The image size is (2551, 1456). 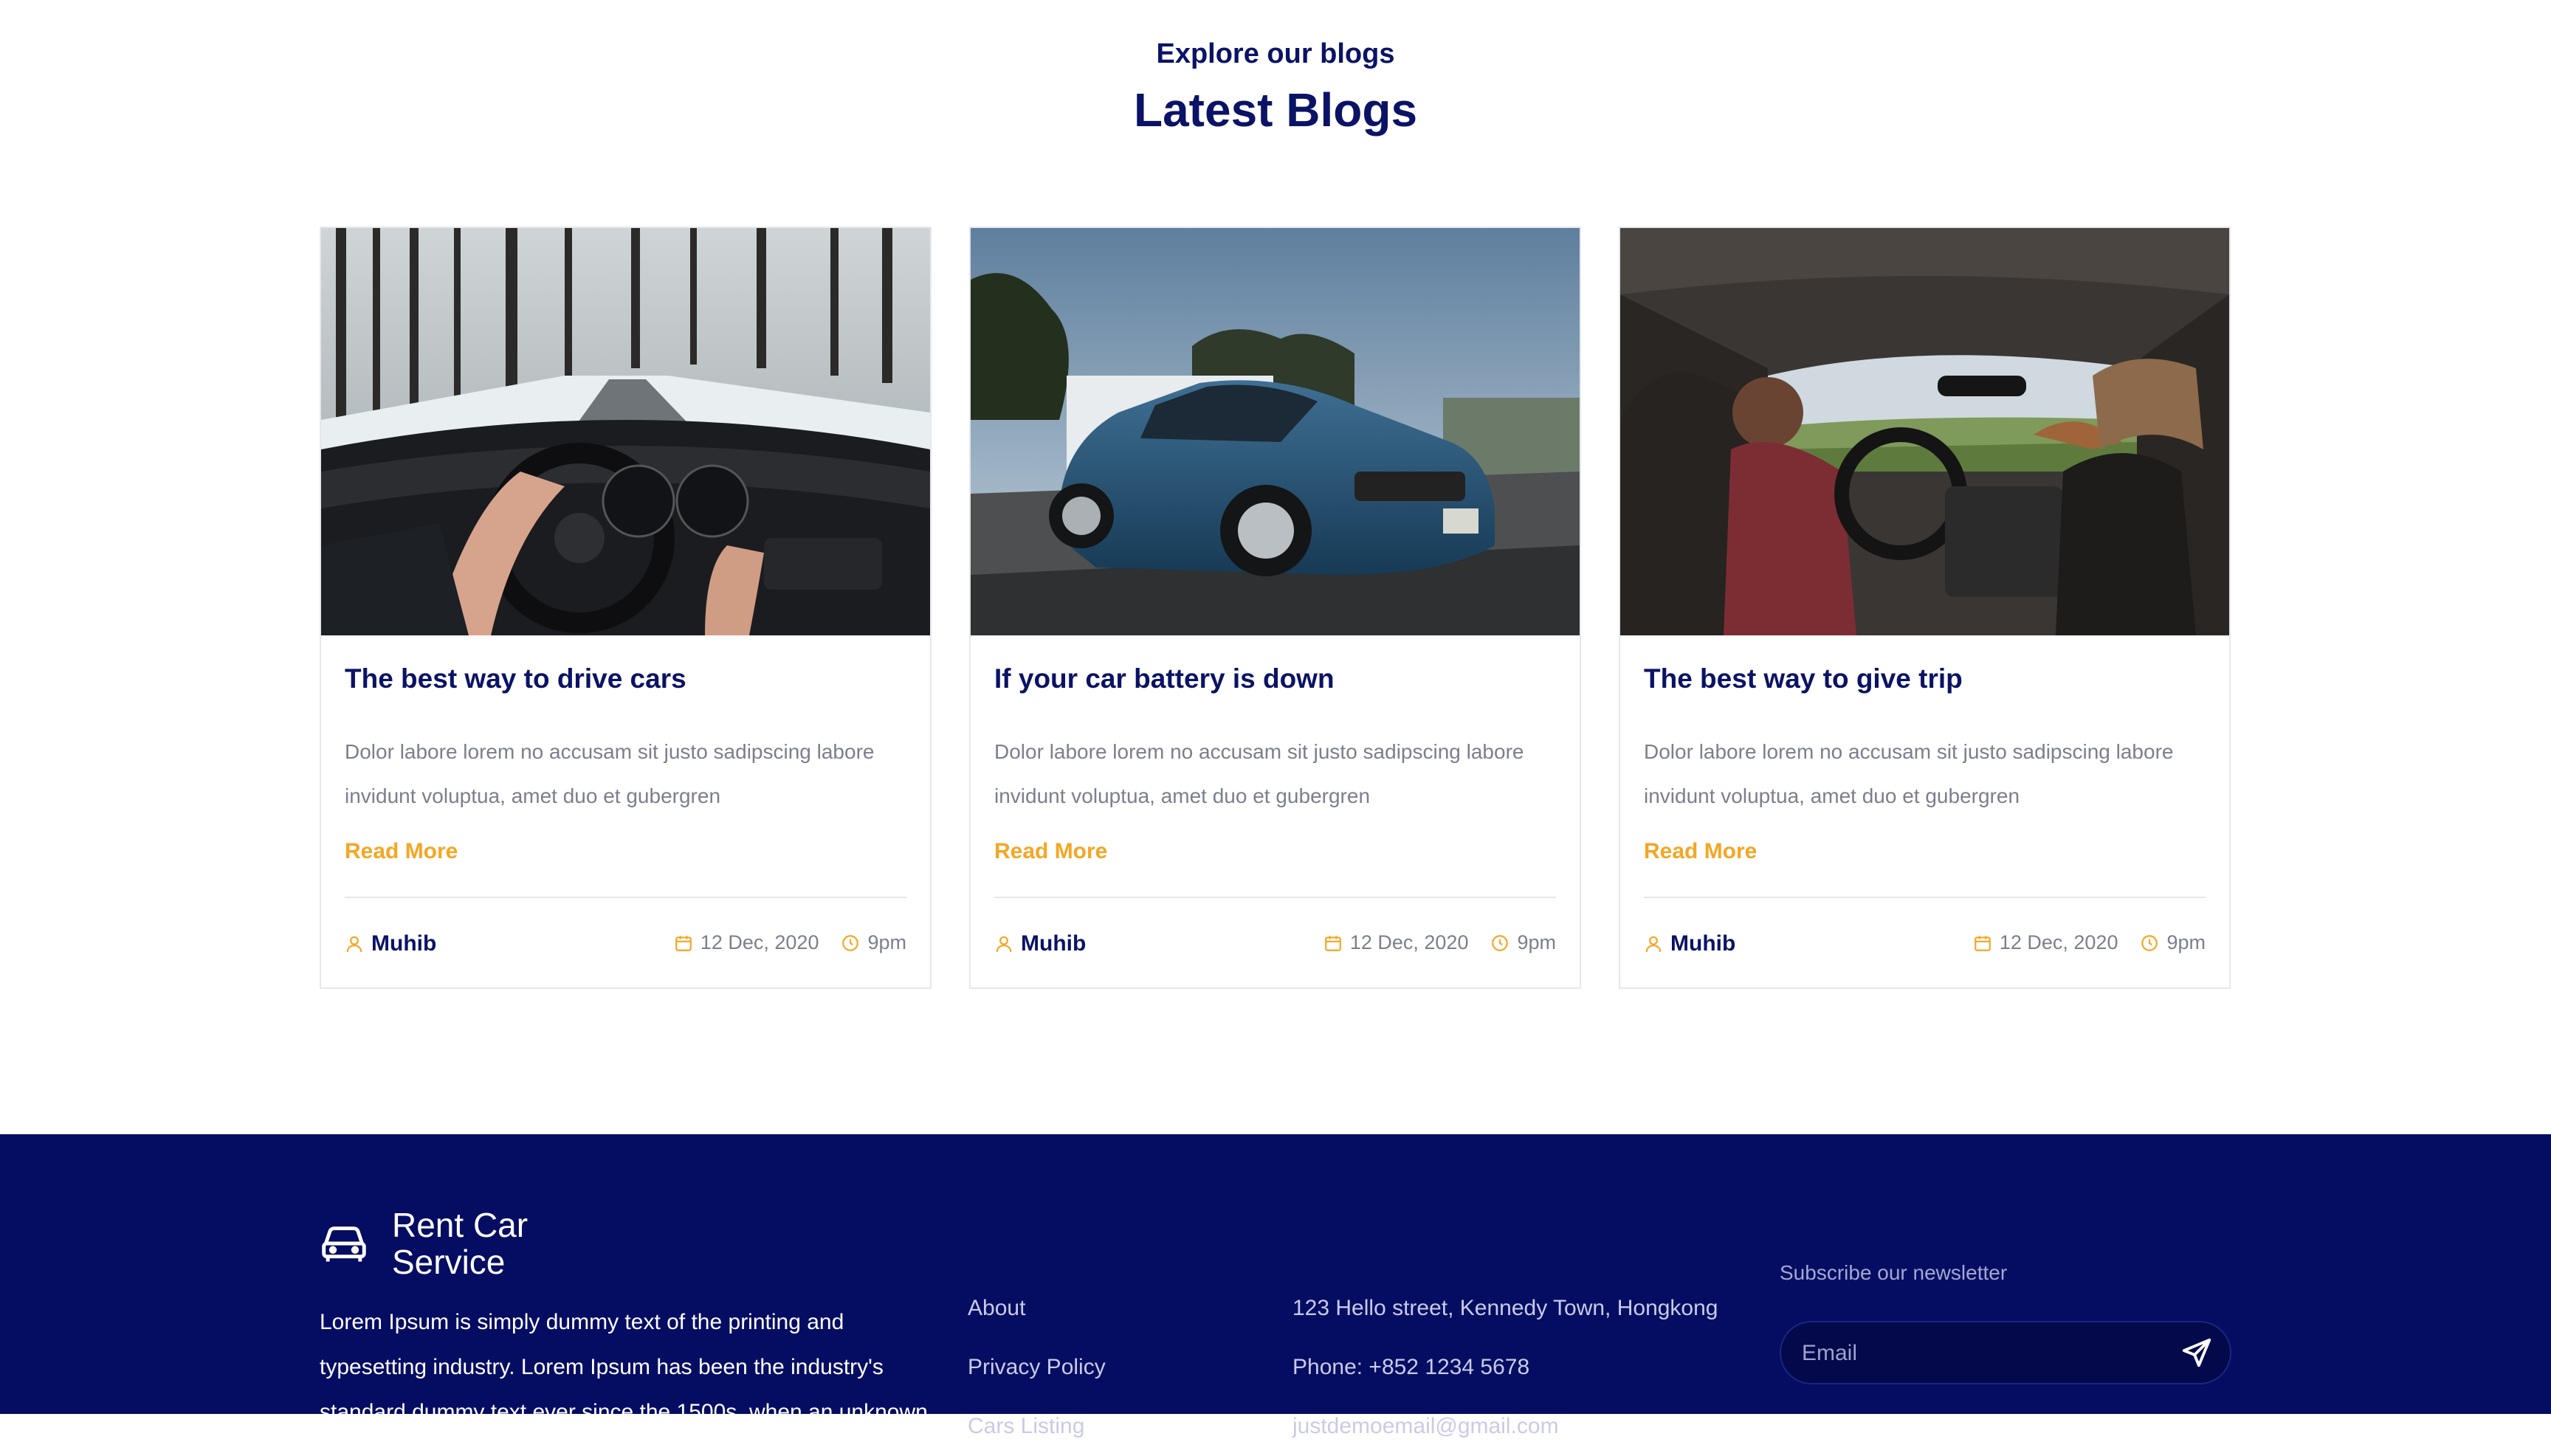 I want to click on send-icon, so click(x=2197, y=1353).